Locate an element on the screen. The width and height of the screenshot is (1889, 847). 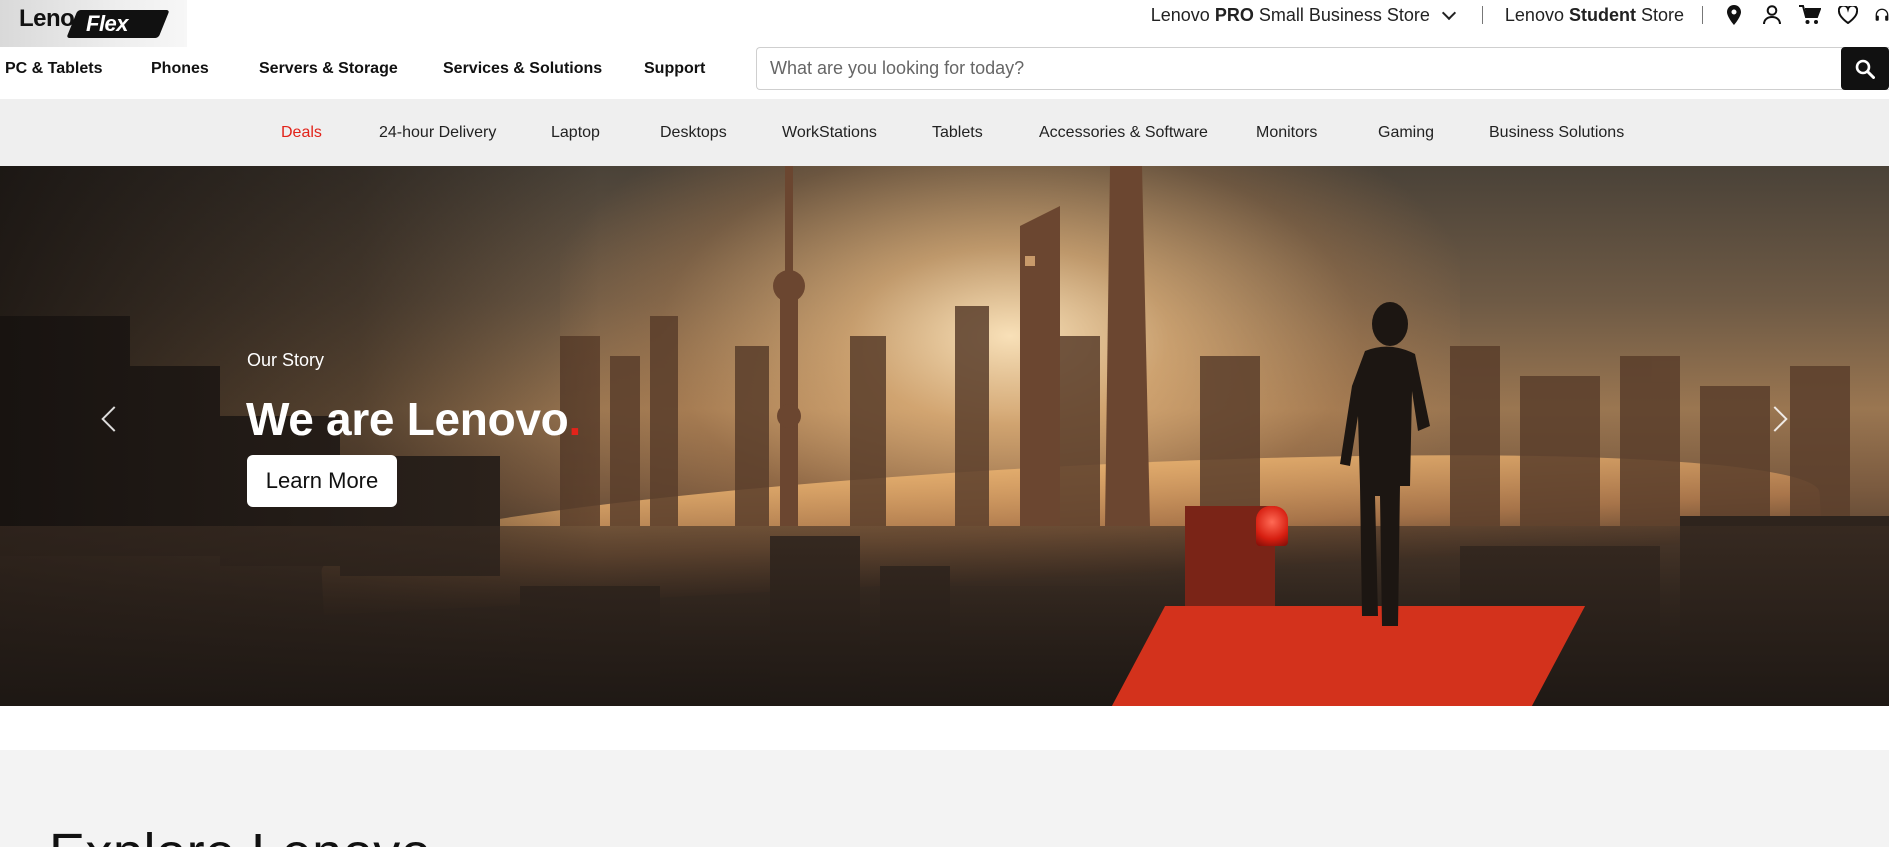
nav-item-phones: Phones is located at coordinates (180, 69).